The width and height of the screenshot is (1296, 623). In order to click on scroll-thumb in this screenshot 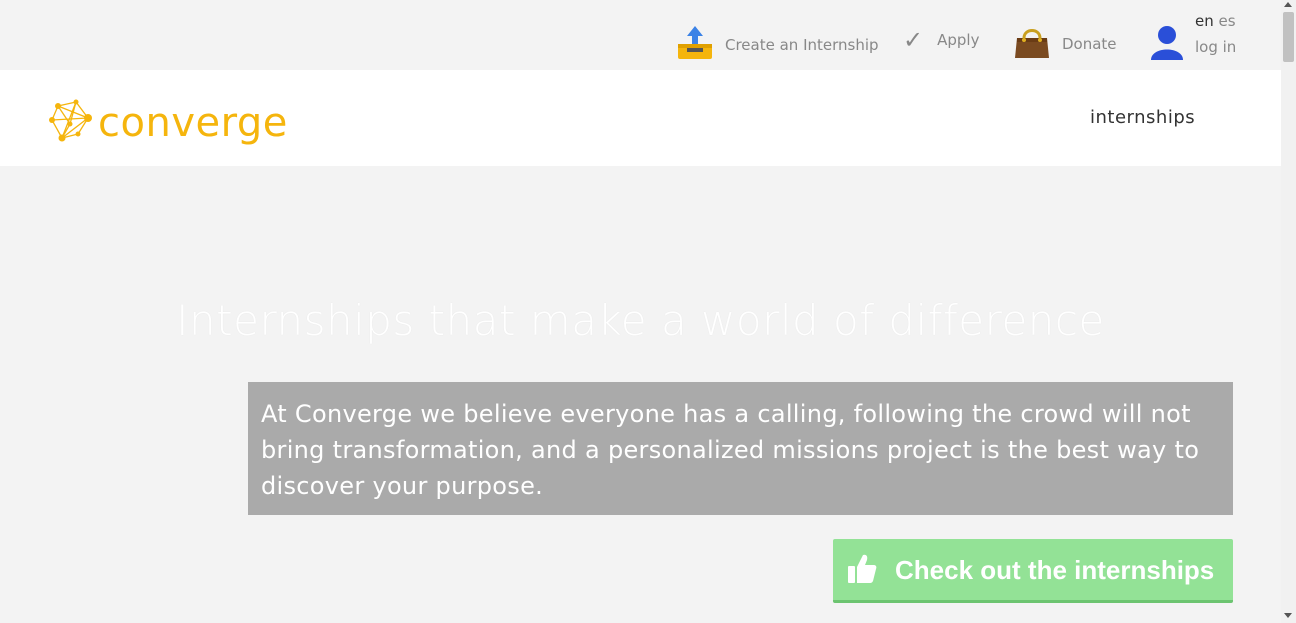, I will do `click(1288, 37)`.